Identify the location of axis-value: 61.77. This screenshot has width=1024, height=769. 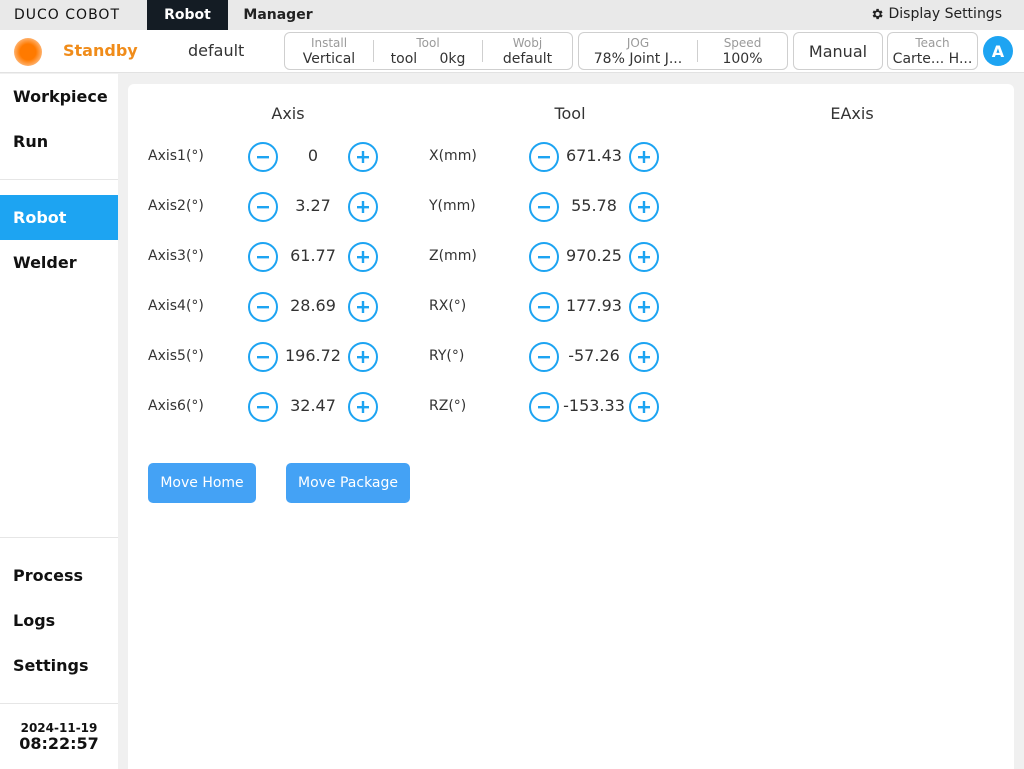
(313, 255).